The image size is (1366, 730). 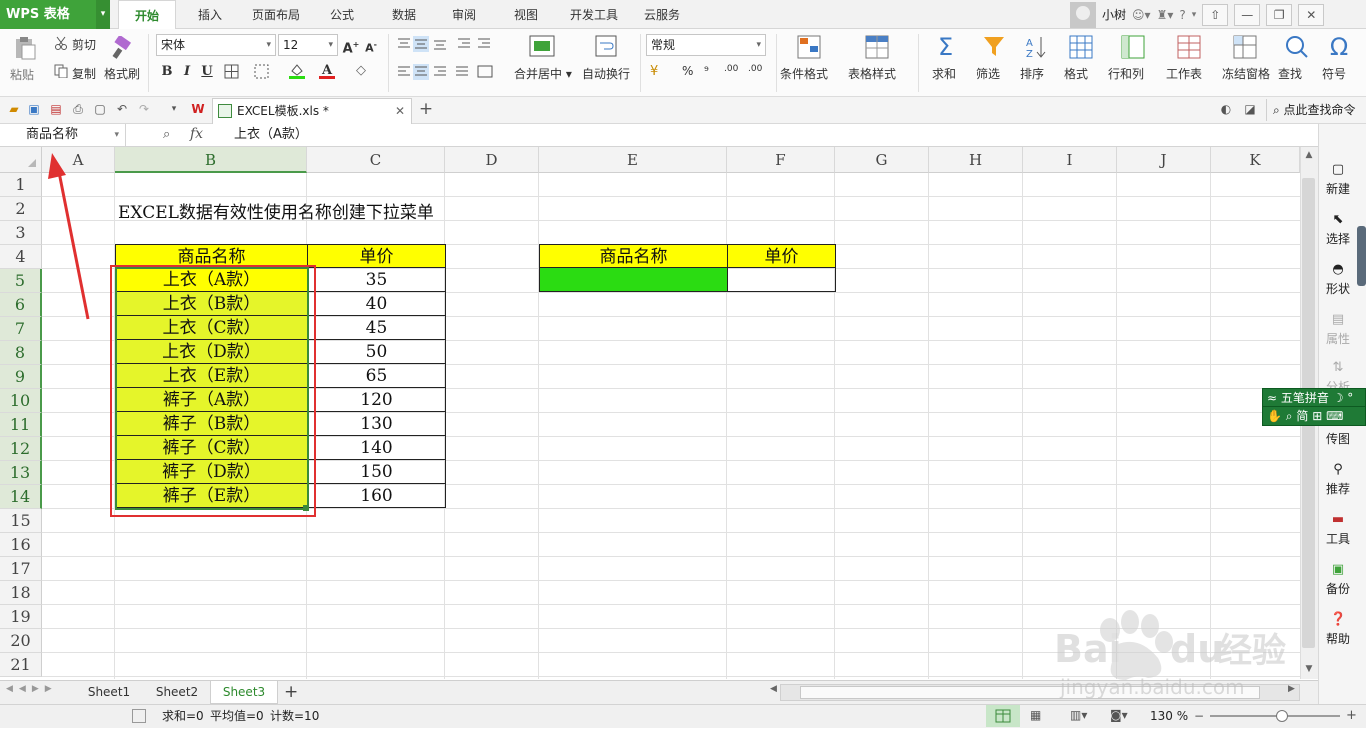 What do you see at coordinates (198, 109) in the screenshot?
I see `wps-w-icon: W` at bounding box center [198, 109].